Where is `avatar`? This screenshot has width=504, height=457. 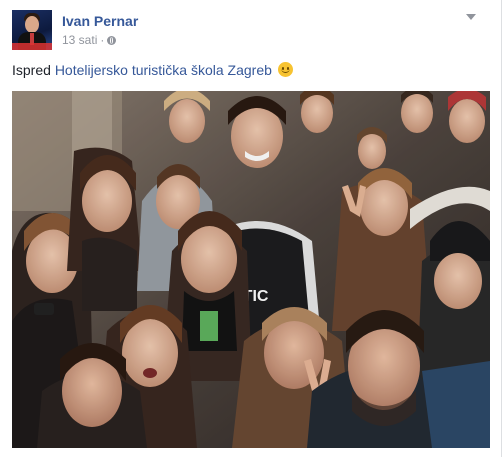 avatar is located at coordinates (32, 30).